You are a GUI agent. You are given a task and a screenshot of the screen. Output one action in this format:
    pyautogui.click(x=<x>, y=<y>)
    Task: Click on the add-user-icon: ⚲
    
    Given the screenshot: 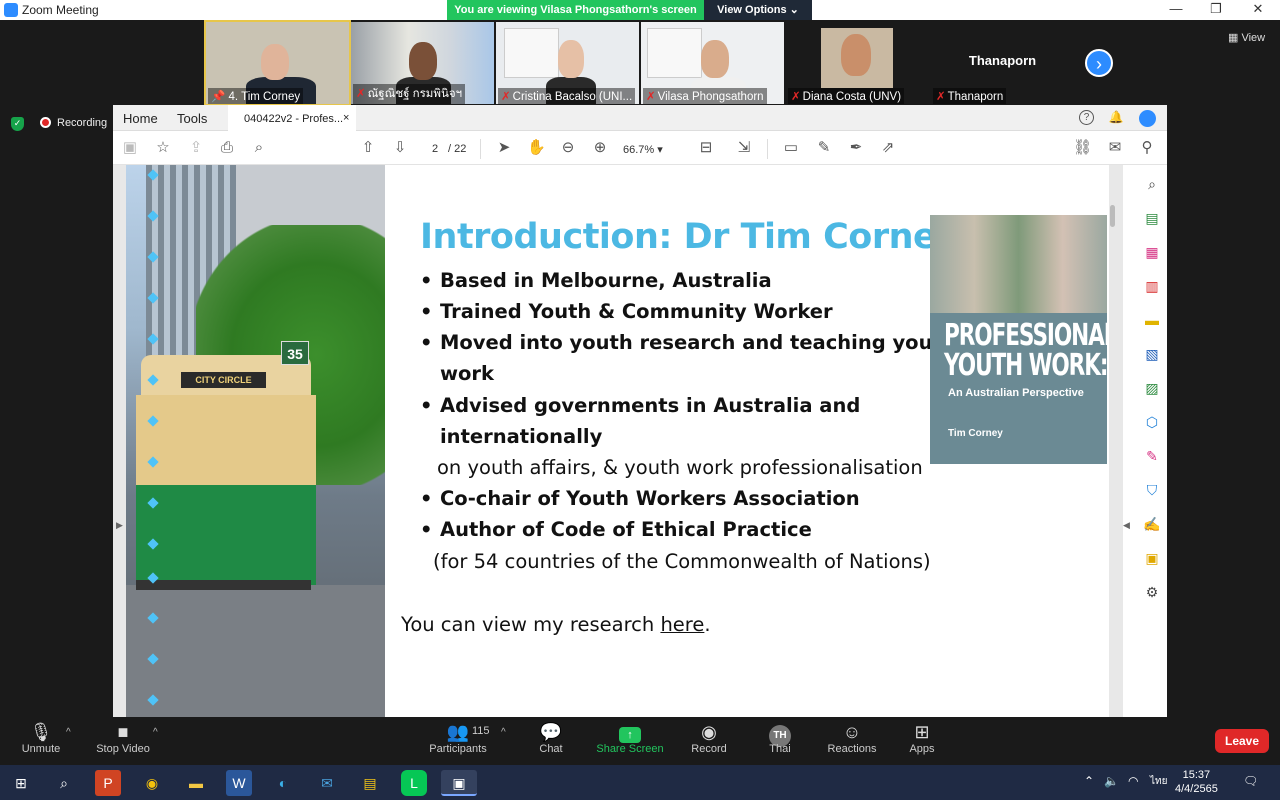 What is the action you would take?
    pyautogui.click(x=1147, y=148)
    